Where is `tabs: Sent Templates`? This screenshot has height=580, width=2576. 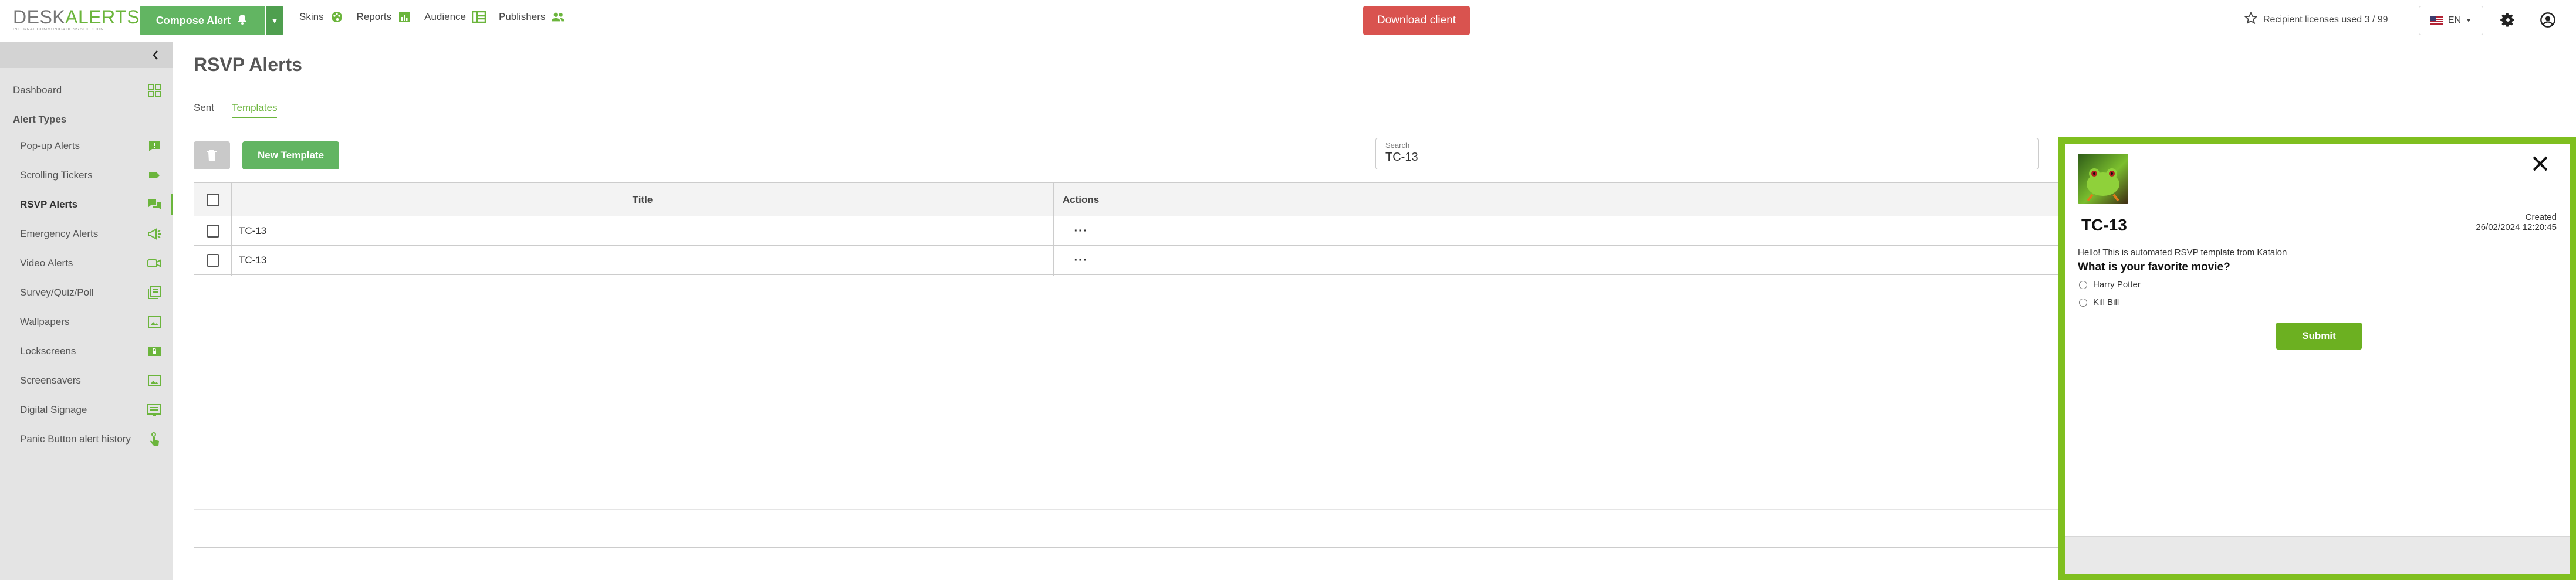
tabs: Sent Templates is located at coordinates (236, 110).